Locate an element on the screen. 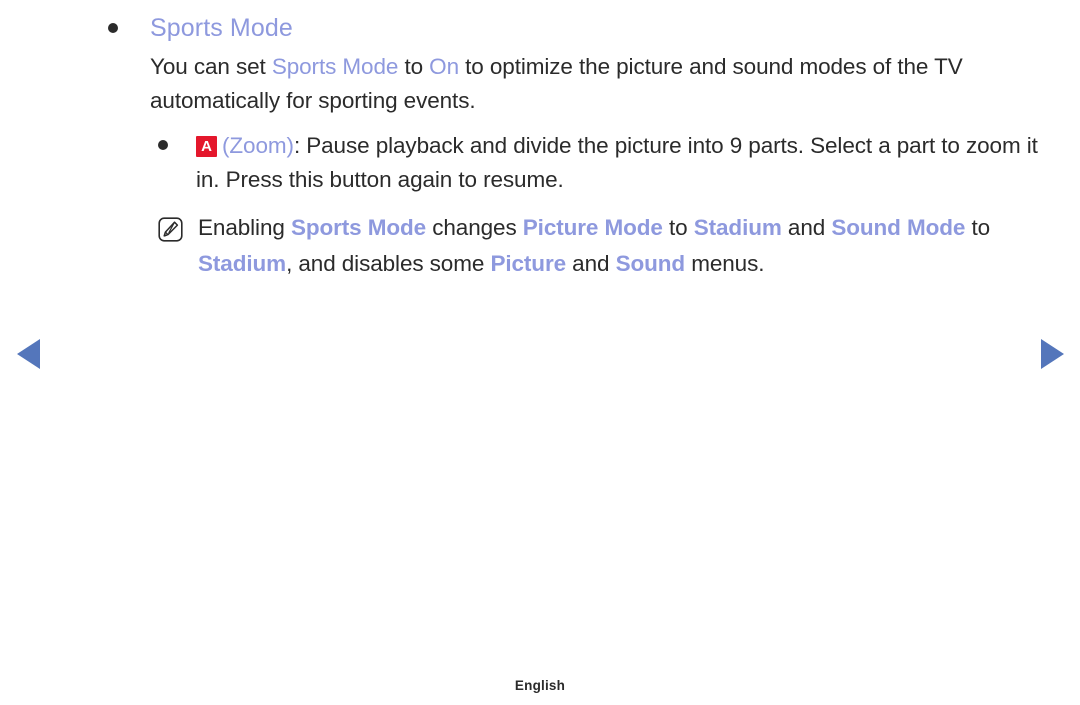  note-seg5: to is located at coordinates (678, 227).